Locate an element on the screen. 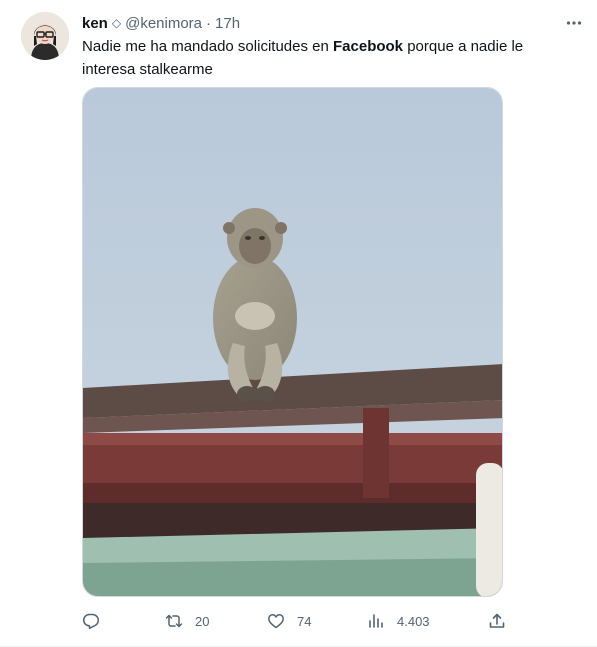  reply-icon is located at coordinates (91, 621).